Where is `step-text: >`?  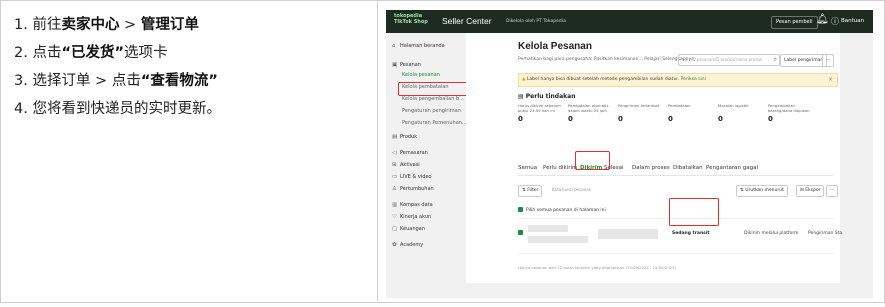 step-text: > is located at coordinates (130, 25).